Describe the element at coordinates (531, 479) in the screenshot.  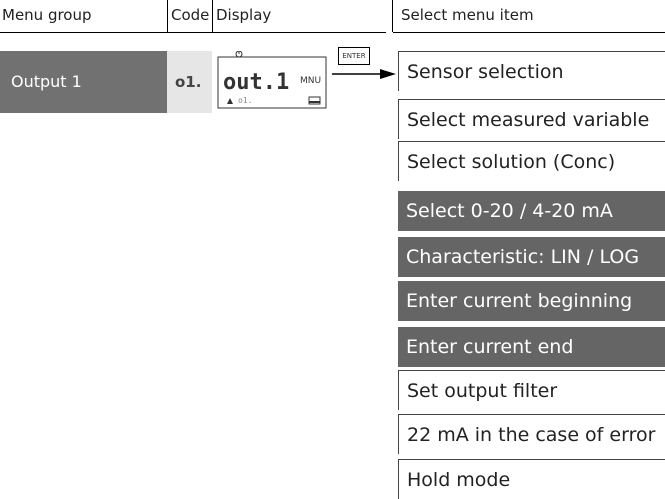
I see `menu-item-hold-mode: Hold mode` at that location.